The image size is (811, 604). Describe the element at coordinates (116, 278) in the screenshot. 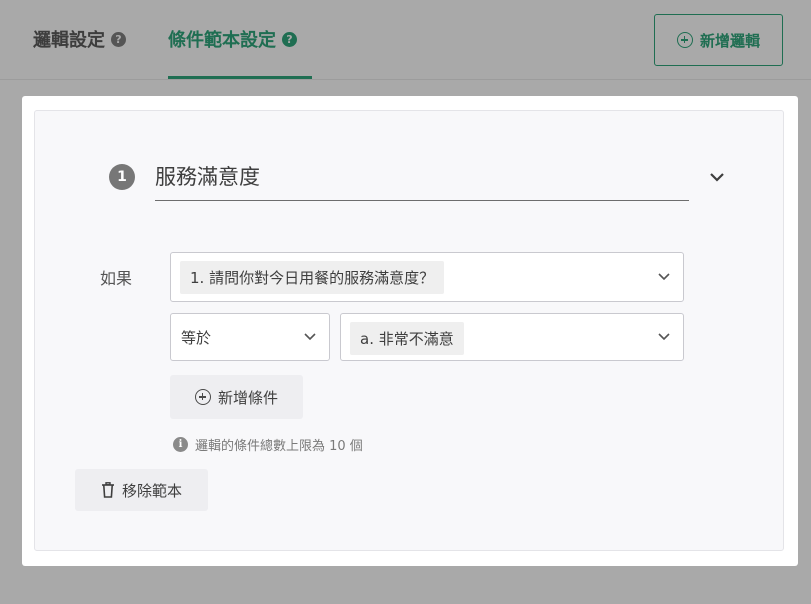

I see `if-label: 如果` at that location.